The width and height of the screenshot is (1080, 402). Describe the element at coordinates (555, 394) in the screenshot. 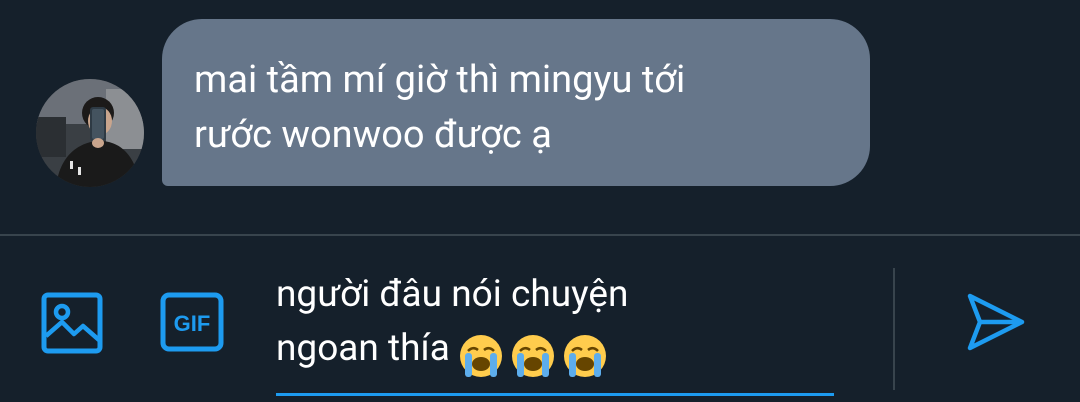

I see `input-focus-underline` at that location.